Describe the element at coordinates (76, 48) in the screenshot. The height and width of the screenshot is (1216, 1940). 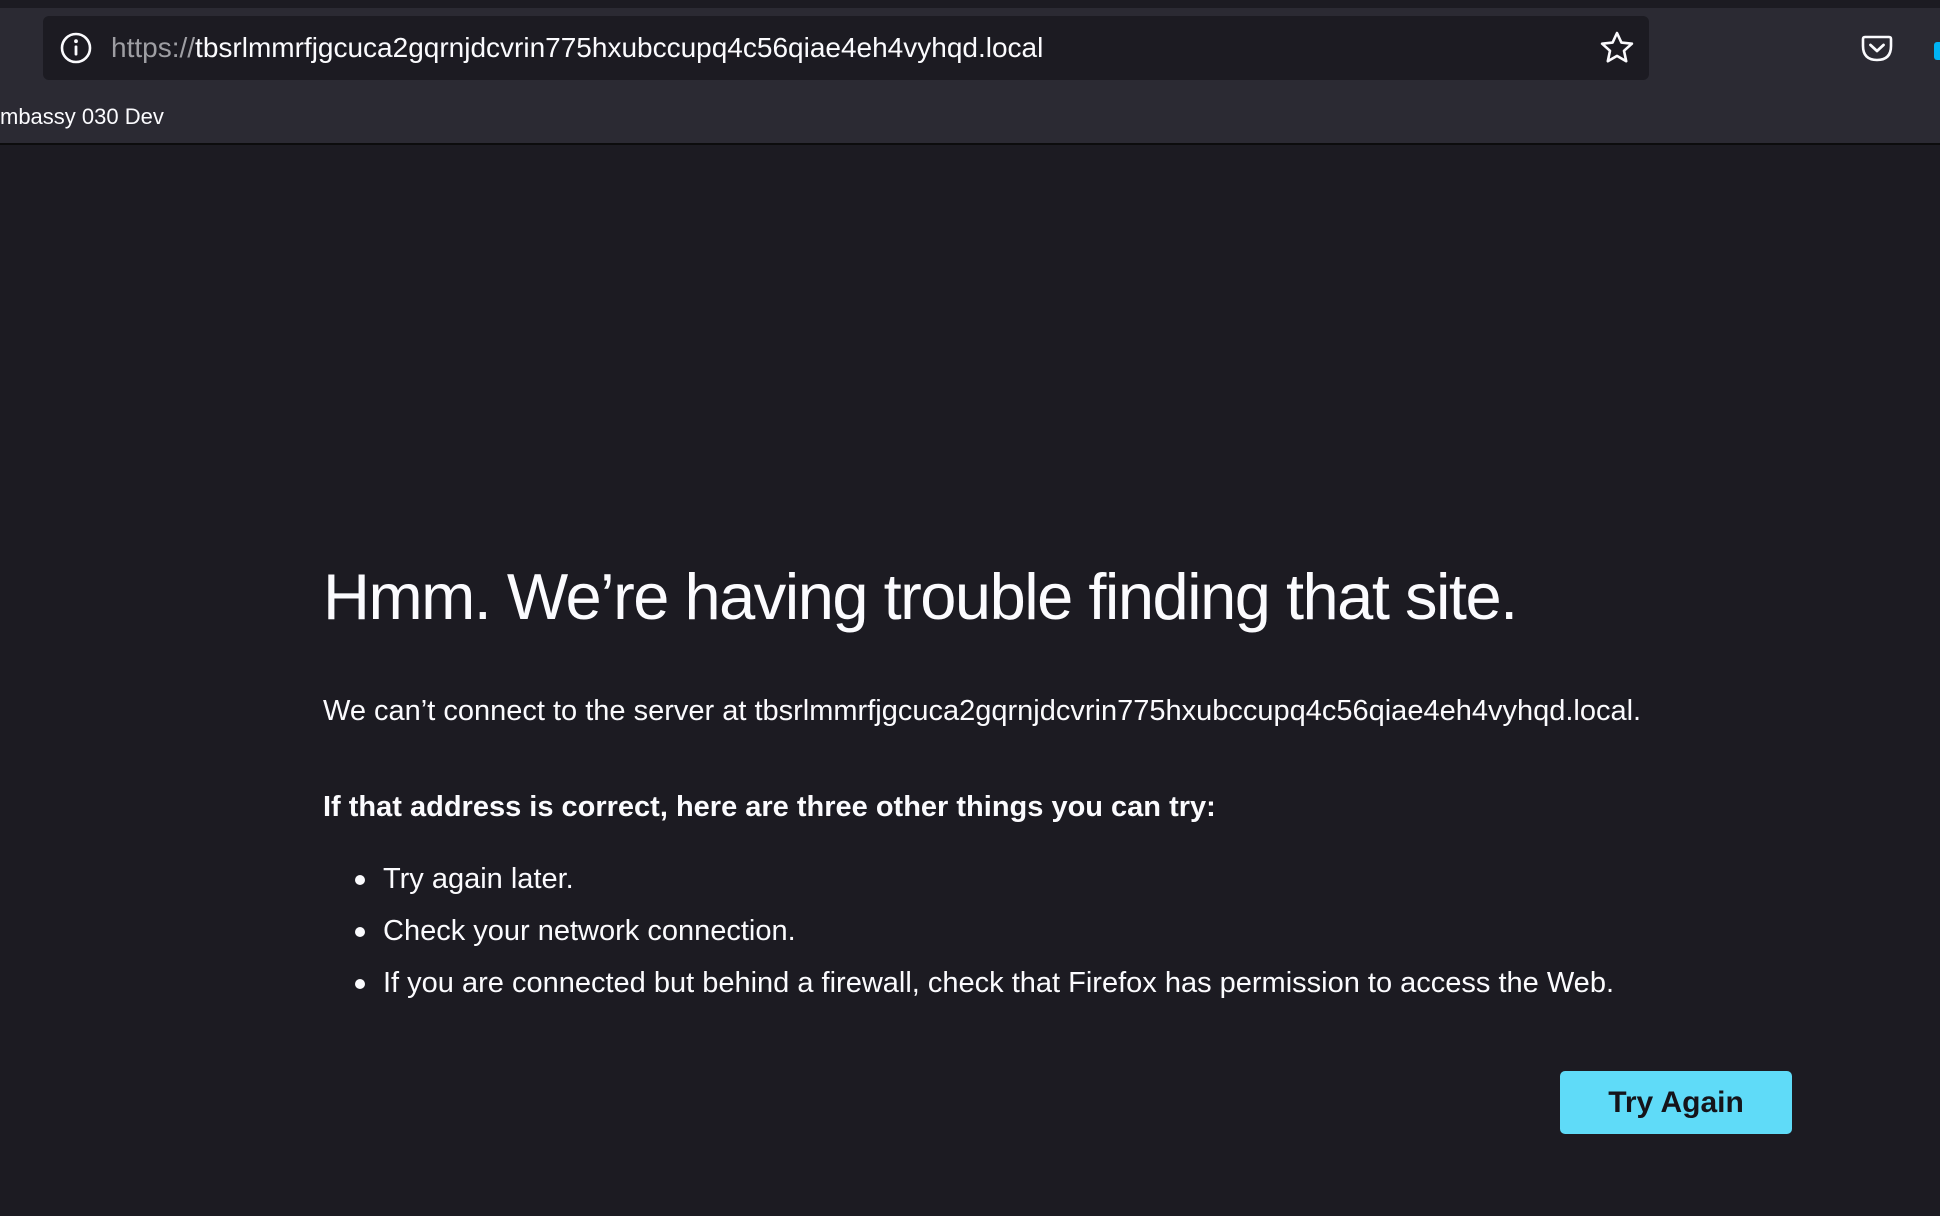
I see `info-icon` at that location.